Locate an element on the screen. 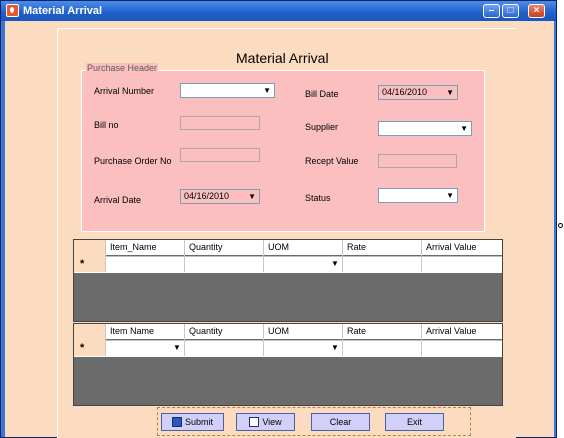  clear-button: Clear is located at coordinates (340, 422).